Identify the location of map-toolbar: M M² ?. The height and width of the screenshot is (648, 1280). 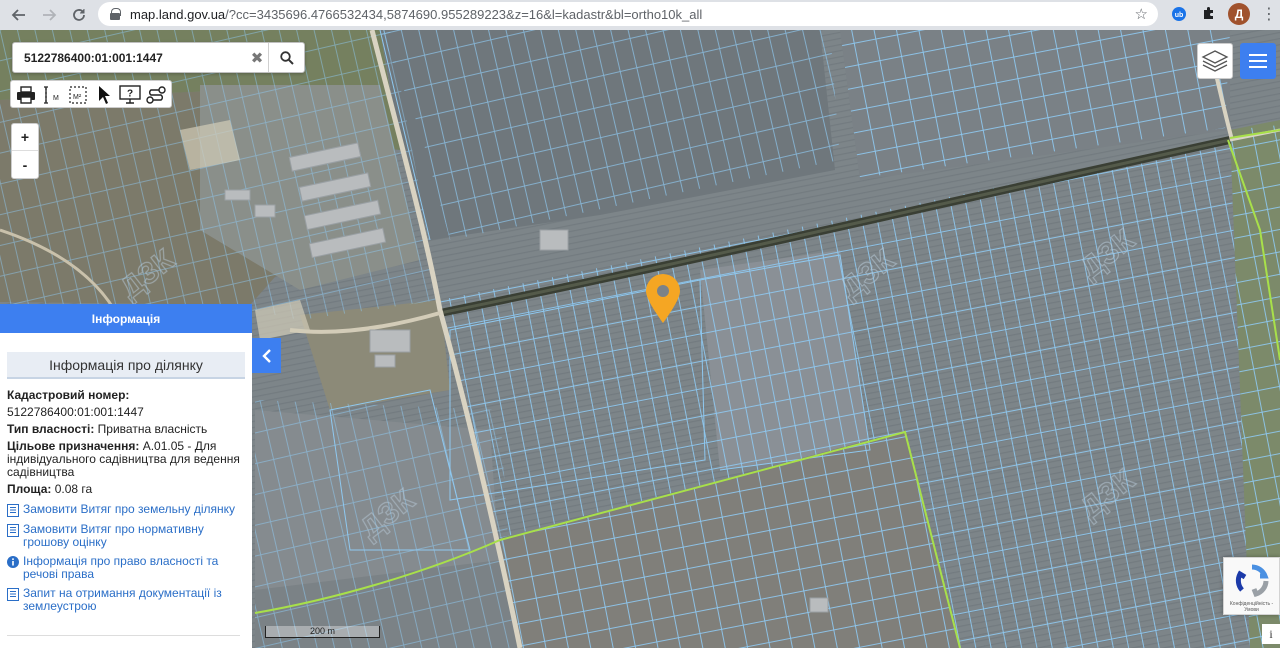
(91, 94).